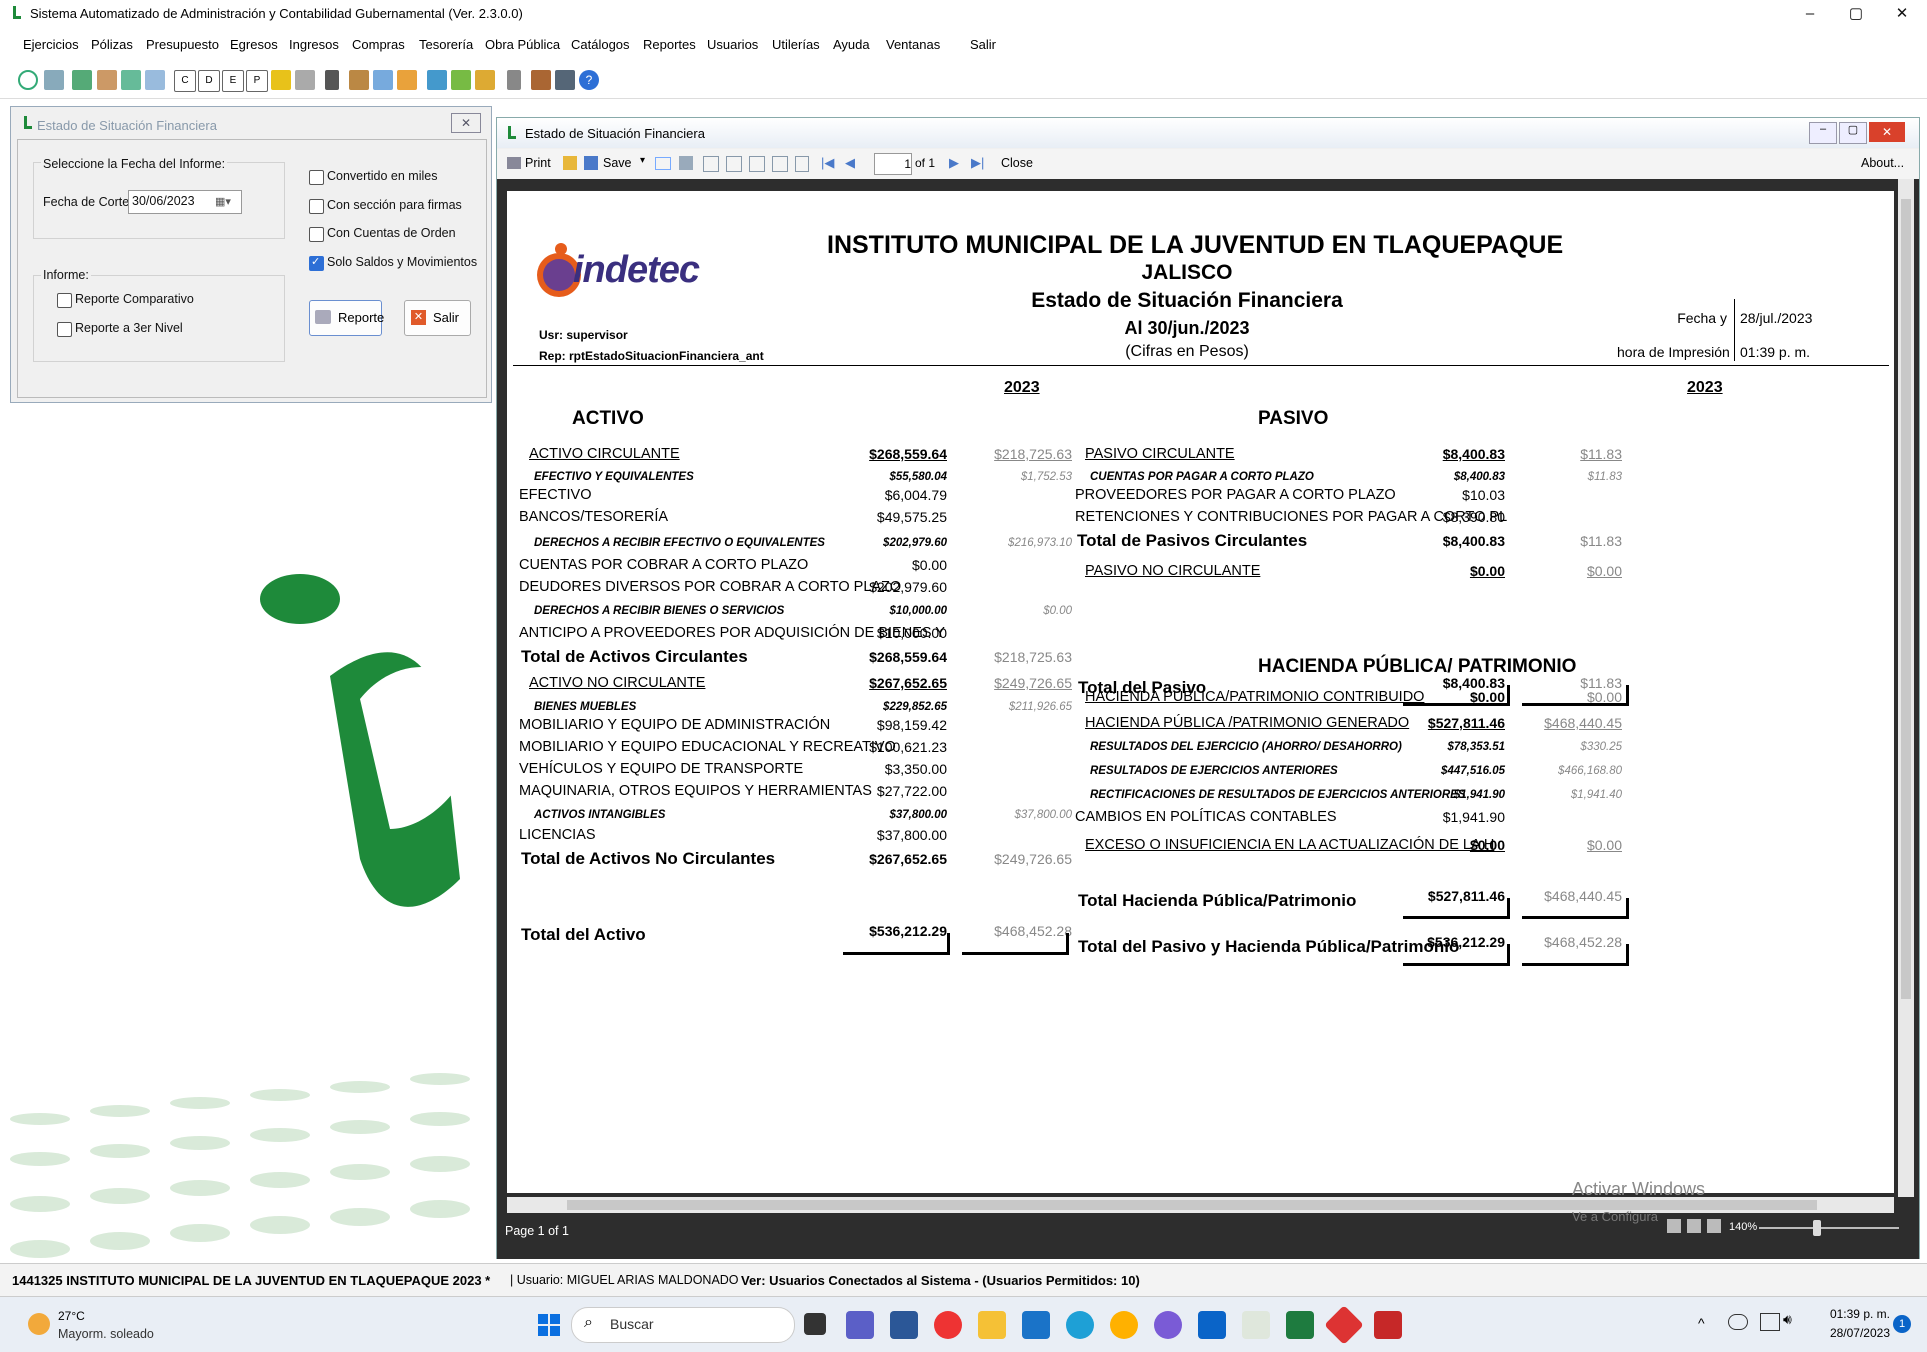  Describe the element at coordinates (223, 201) in the screenshot. I see `calendar-dropdown-icon: ▦▾` at that location.